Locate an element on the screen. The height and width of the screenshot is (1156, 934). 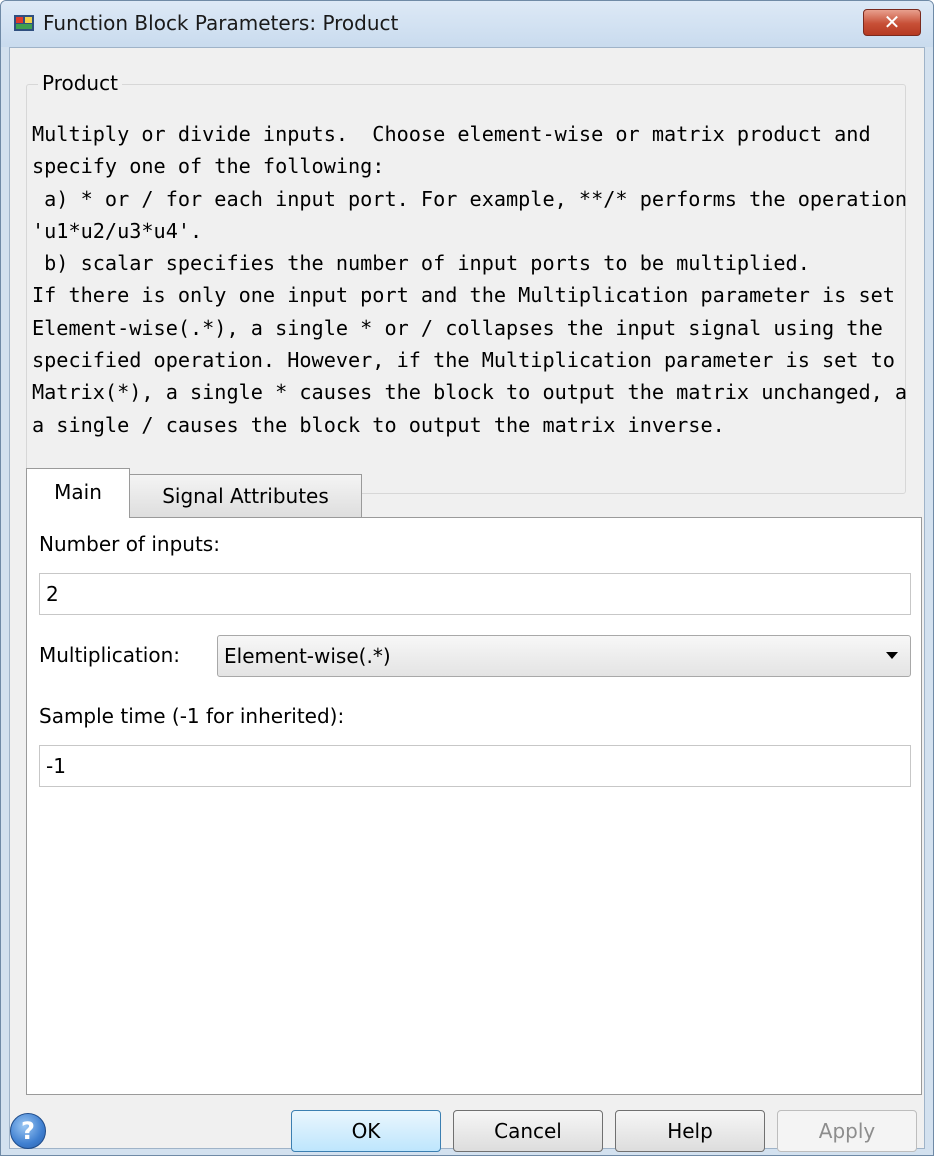
window-title: Function Block Parameters: Product is located at coordinates (221, 23).